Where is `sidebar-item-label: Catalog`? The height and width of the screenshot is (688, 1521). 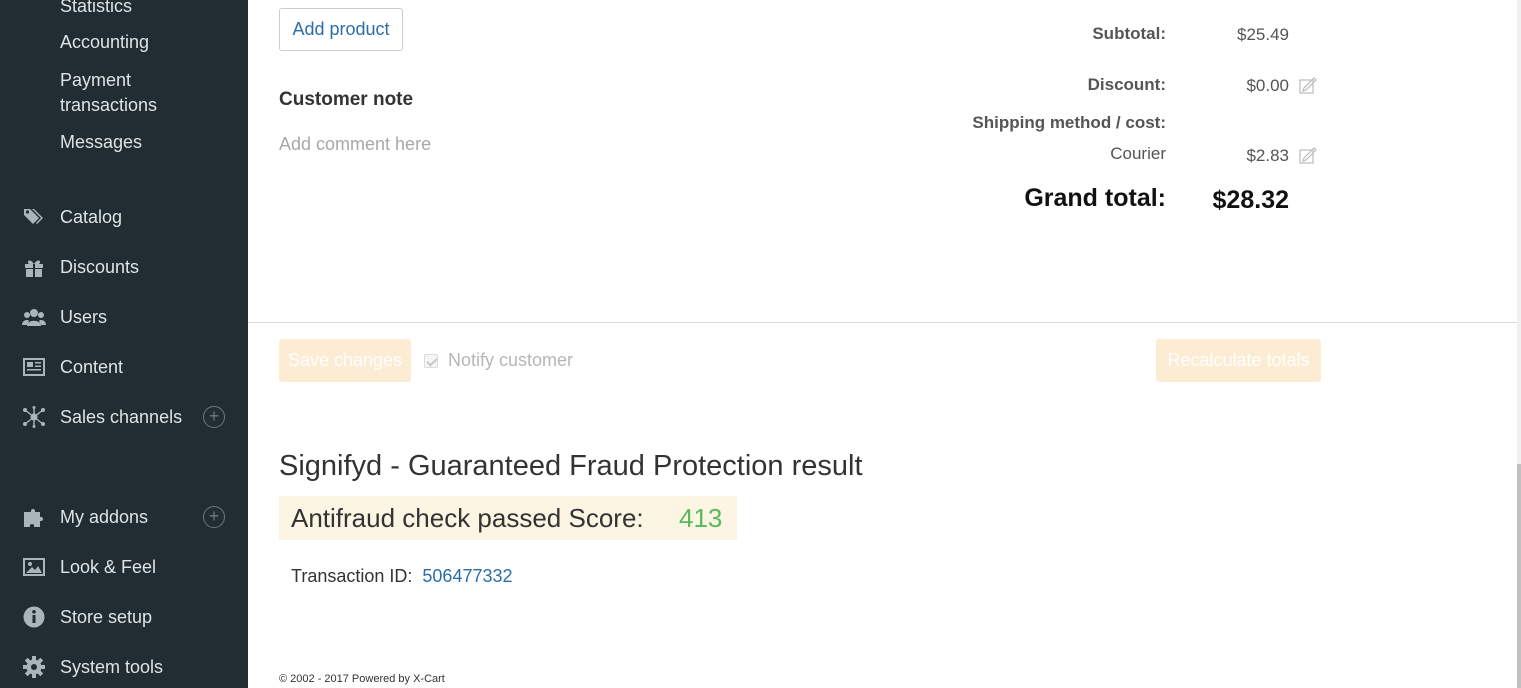 sidebar-item-label: Catalog is located at coordinates (91, 216).